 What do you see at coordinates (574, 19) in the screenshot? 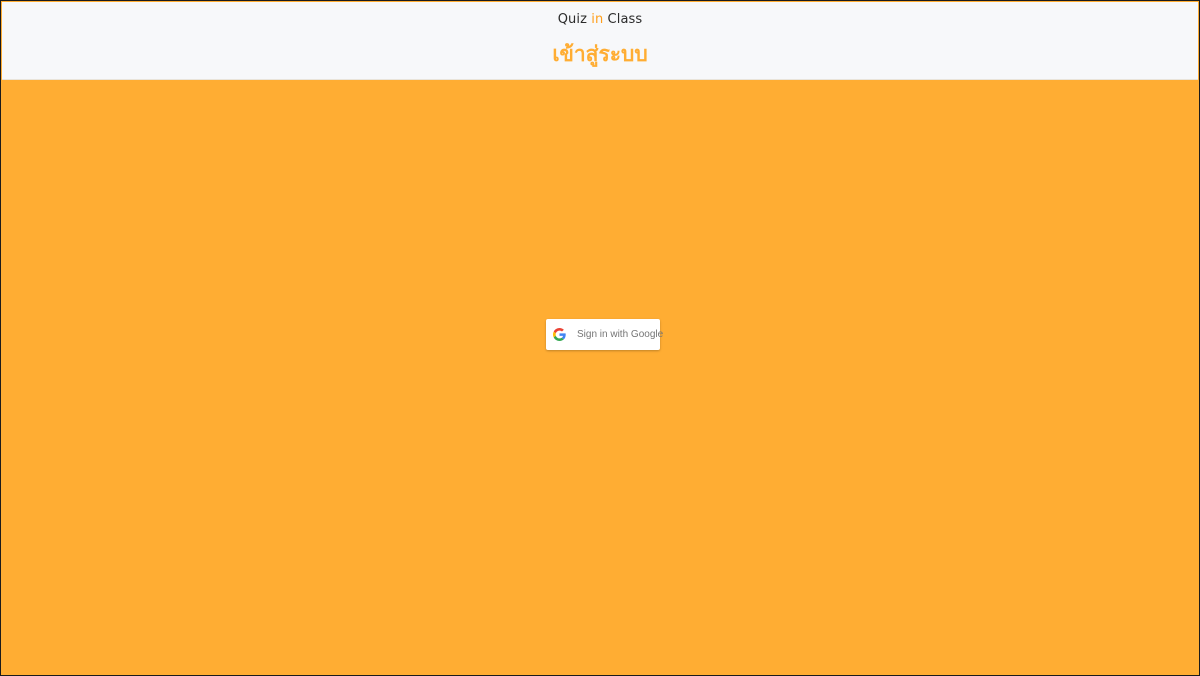
I see `brand-part-quiz: Quiz` at bounding box center [574, 19].